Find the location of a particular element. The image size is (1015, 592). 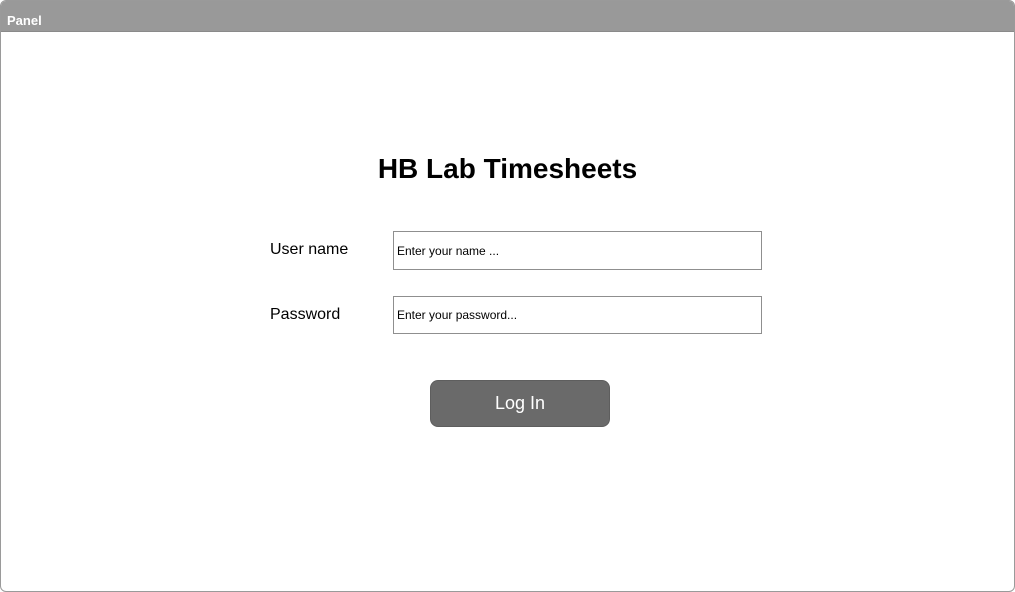

password-input is located at coordinates (577, 315).